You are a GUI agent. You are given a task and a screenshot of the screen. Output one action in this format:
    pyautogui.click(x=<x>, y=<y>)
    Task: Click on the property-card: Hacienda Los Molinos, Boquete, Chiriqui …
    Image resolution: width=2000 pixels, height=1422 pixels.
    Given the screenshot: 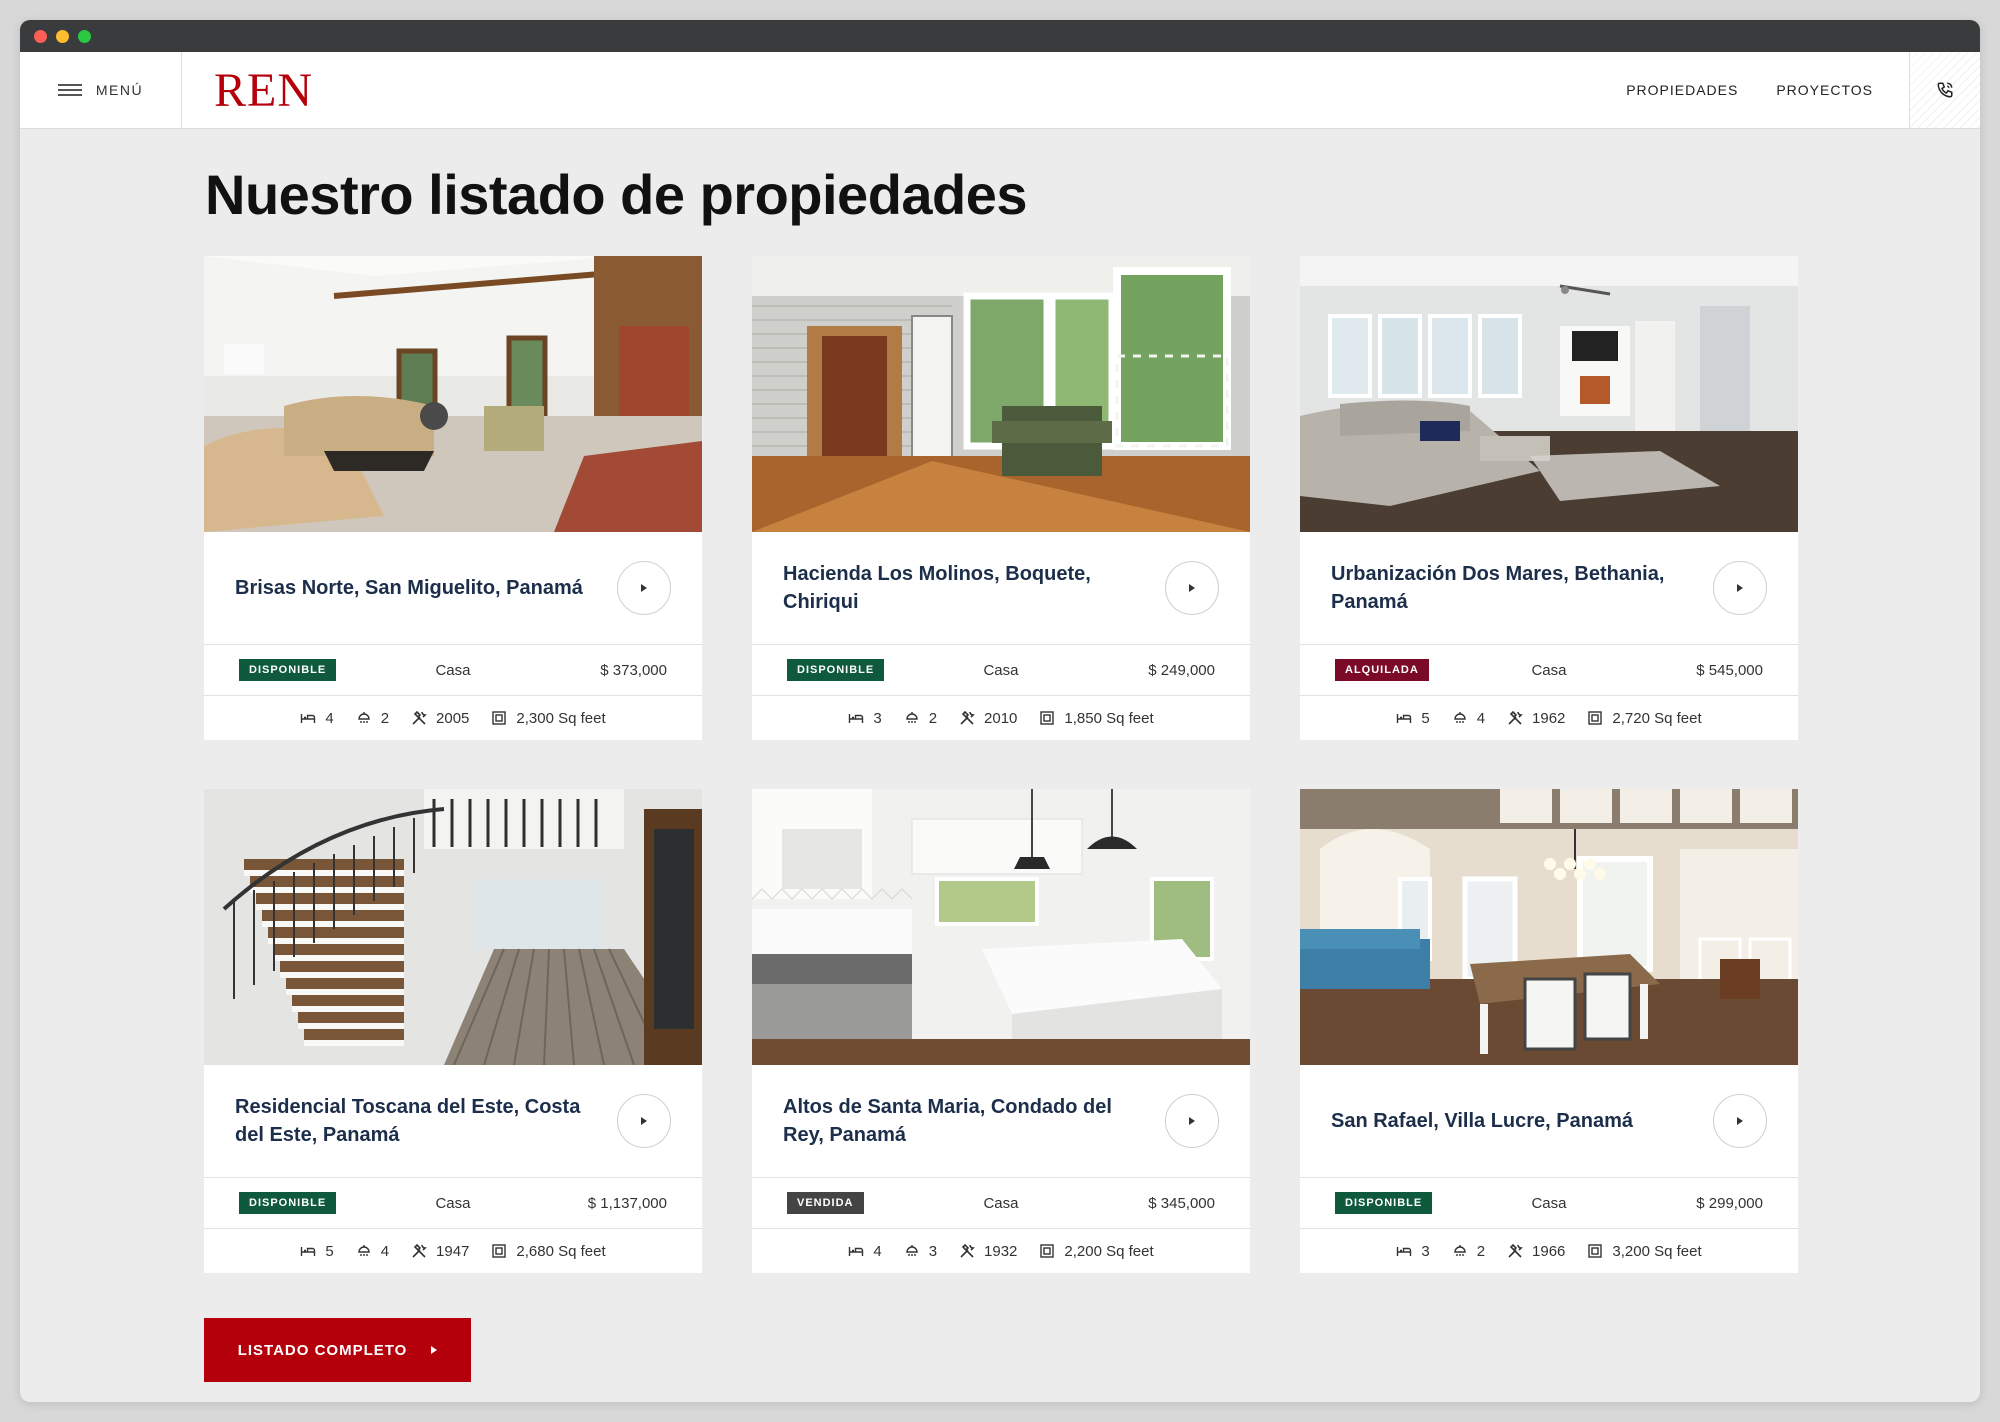 What is the action you would take?
    pyautogui.click(x=1001, y=498)
    